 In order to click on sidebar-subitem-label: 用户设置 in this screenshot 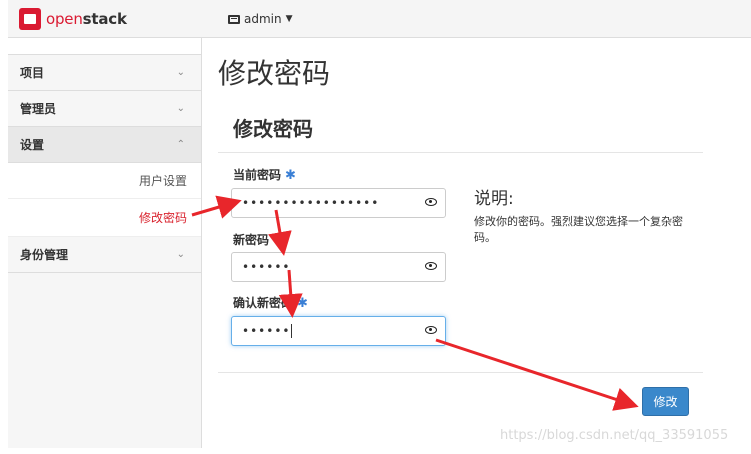, I will do `click(162, 181)`.